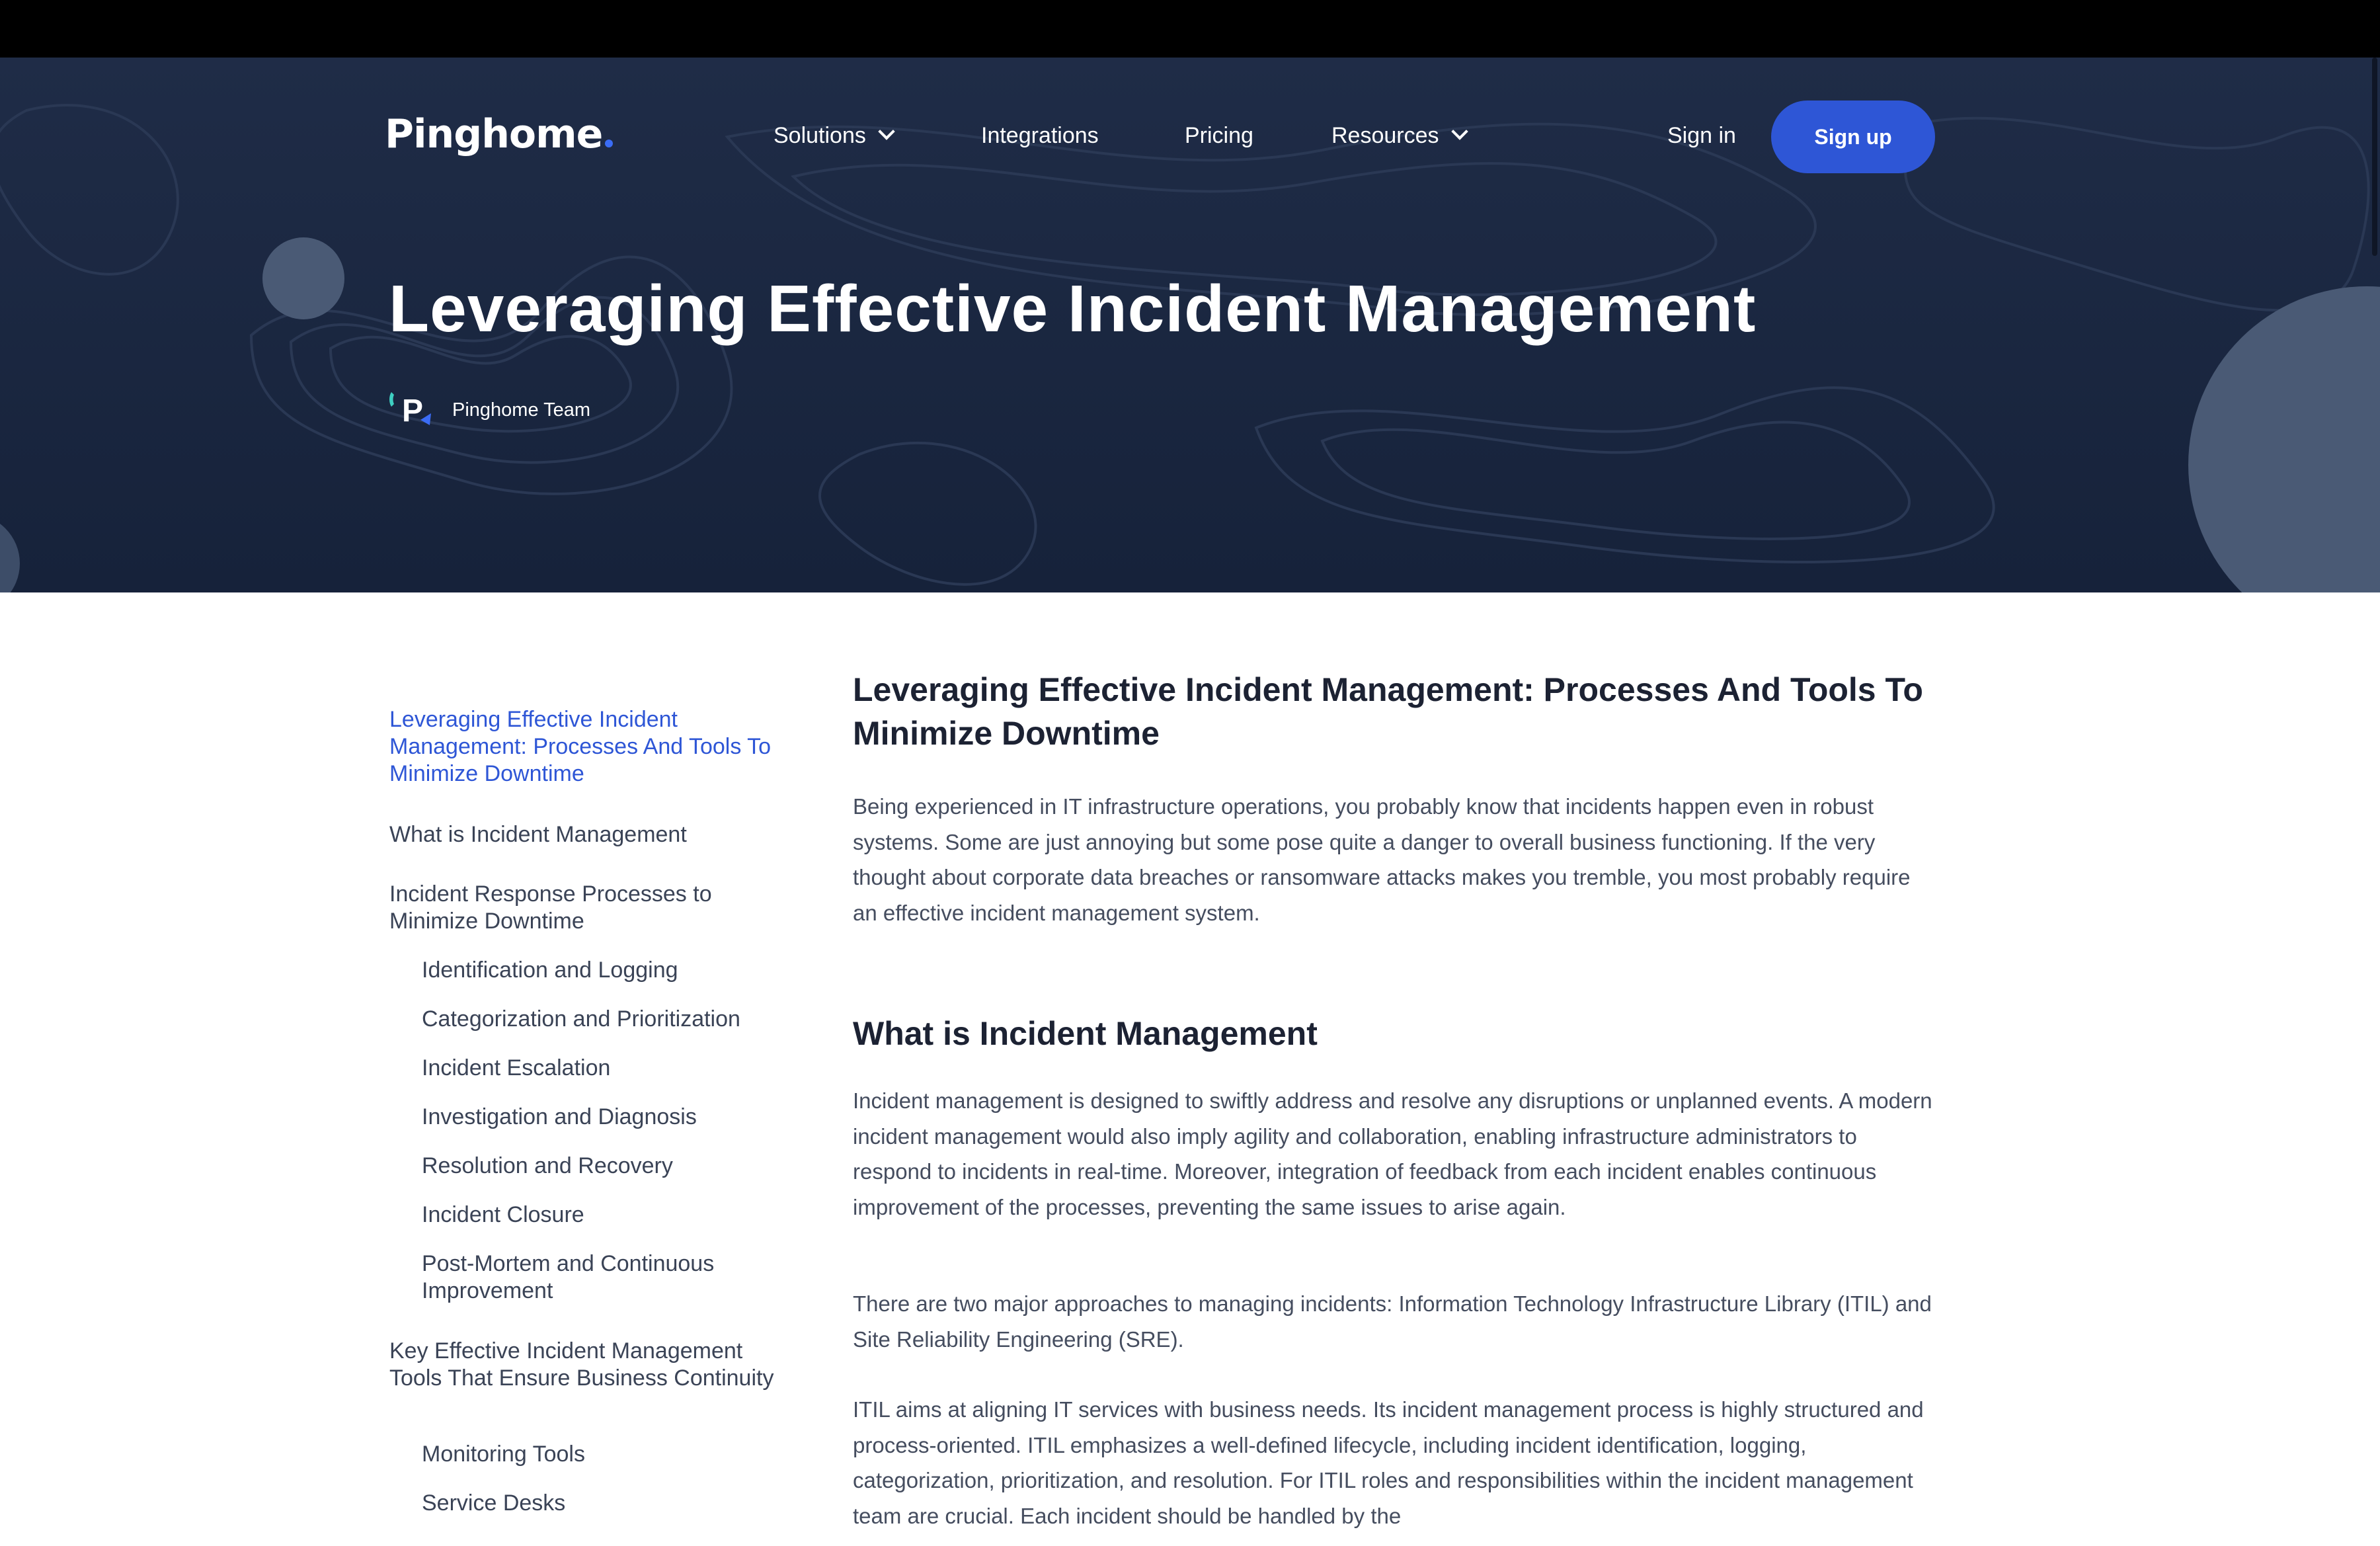 The image size is (2380, 1546). I want to click on nav-pricing-label: Pricing, so click(1219, 135).